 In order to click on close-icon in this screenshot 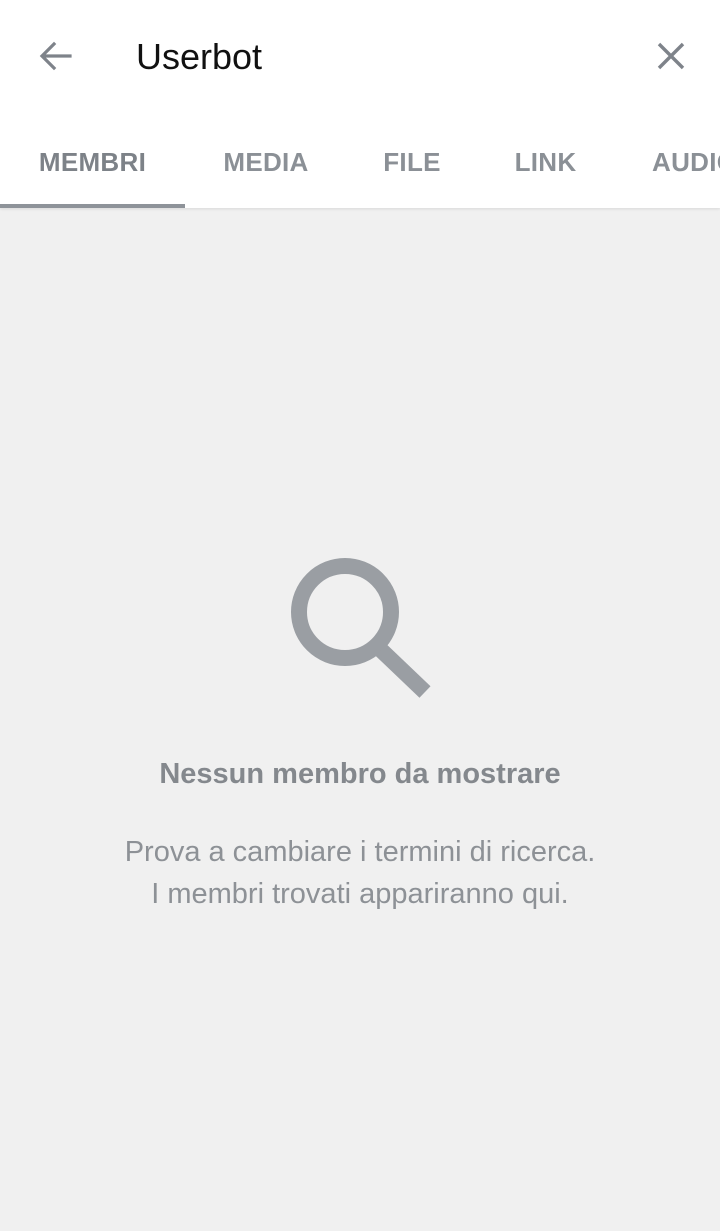, I will do `click(671, 56)`.